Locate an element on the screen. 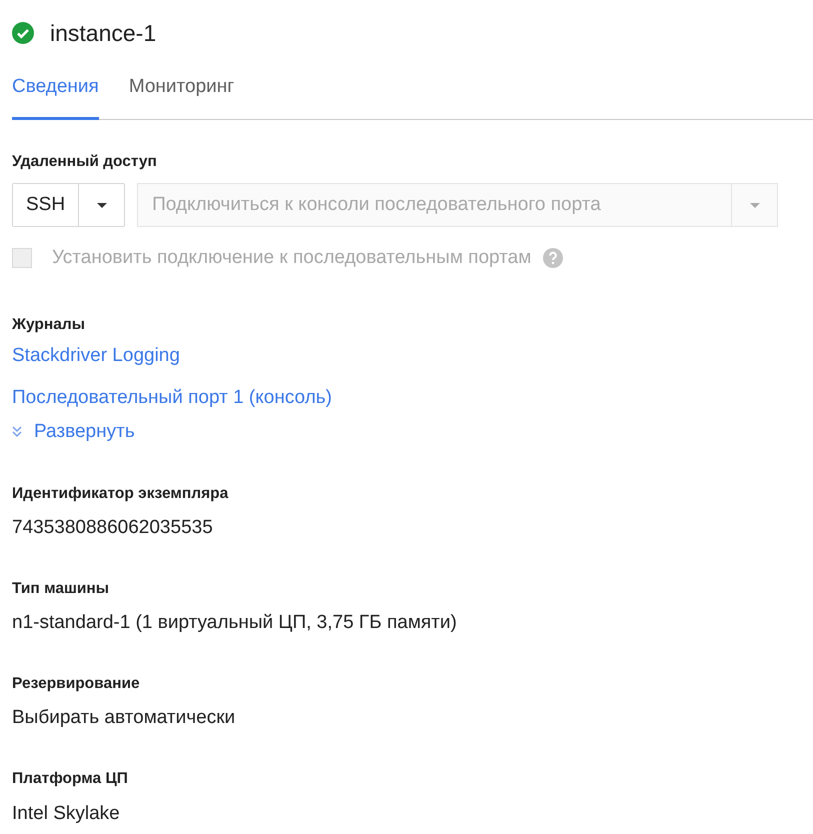 Image resolution: width=813 pixels, height=834 pixels. help-icon is located at coordinates (553, 258).